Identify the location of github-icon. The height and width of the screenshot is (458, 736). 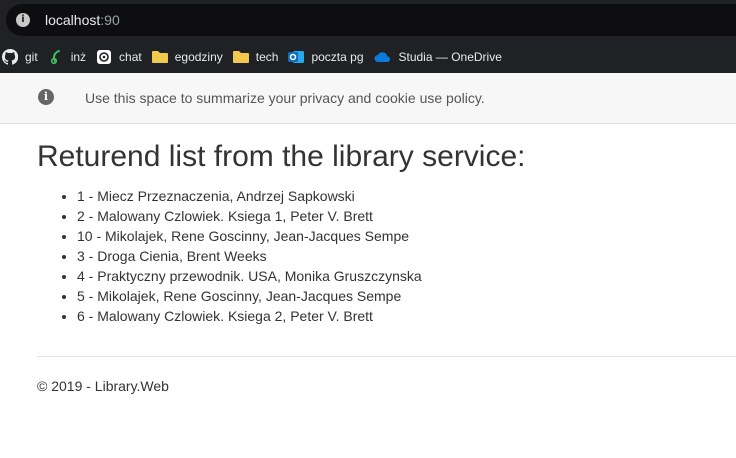
(10, 56).